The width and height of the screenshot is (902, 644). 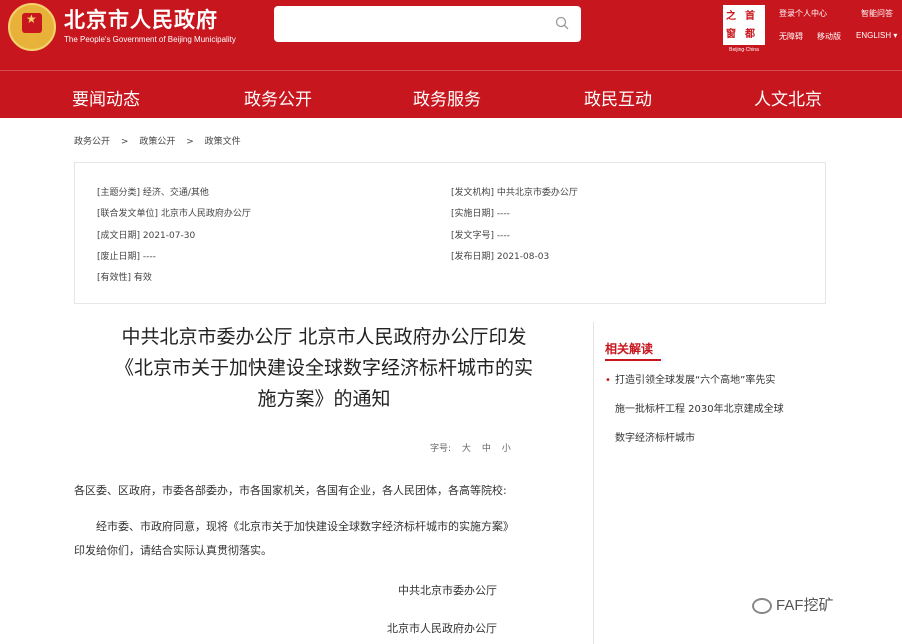 I want to click on meta-publish-date: [发布日期] 2021-08-03, so click(x=500, y=257).